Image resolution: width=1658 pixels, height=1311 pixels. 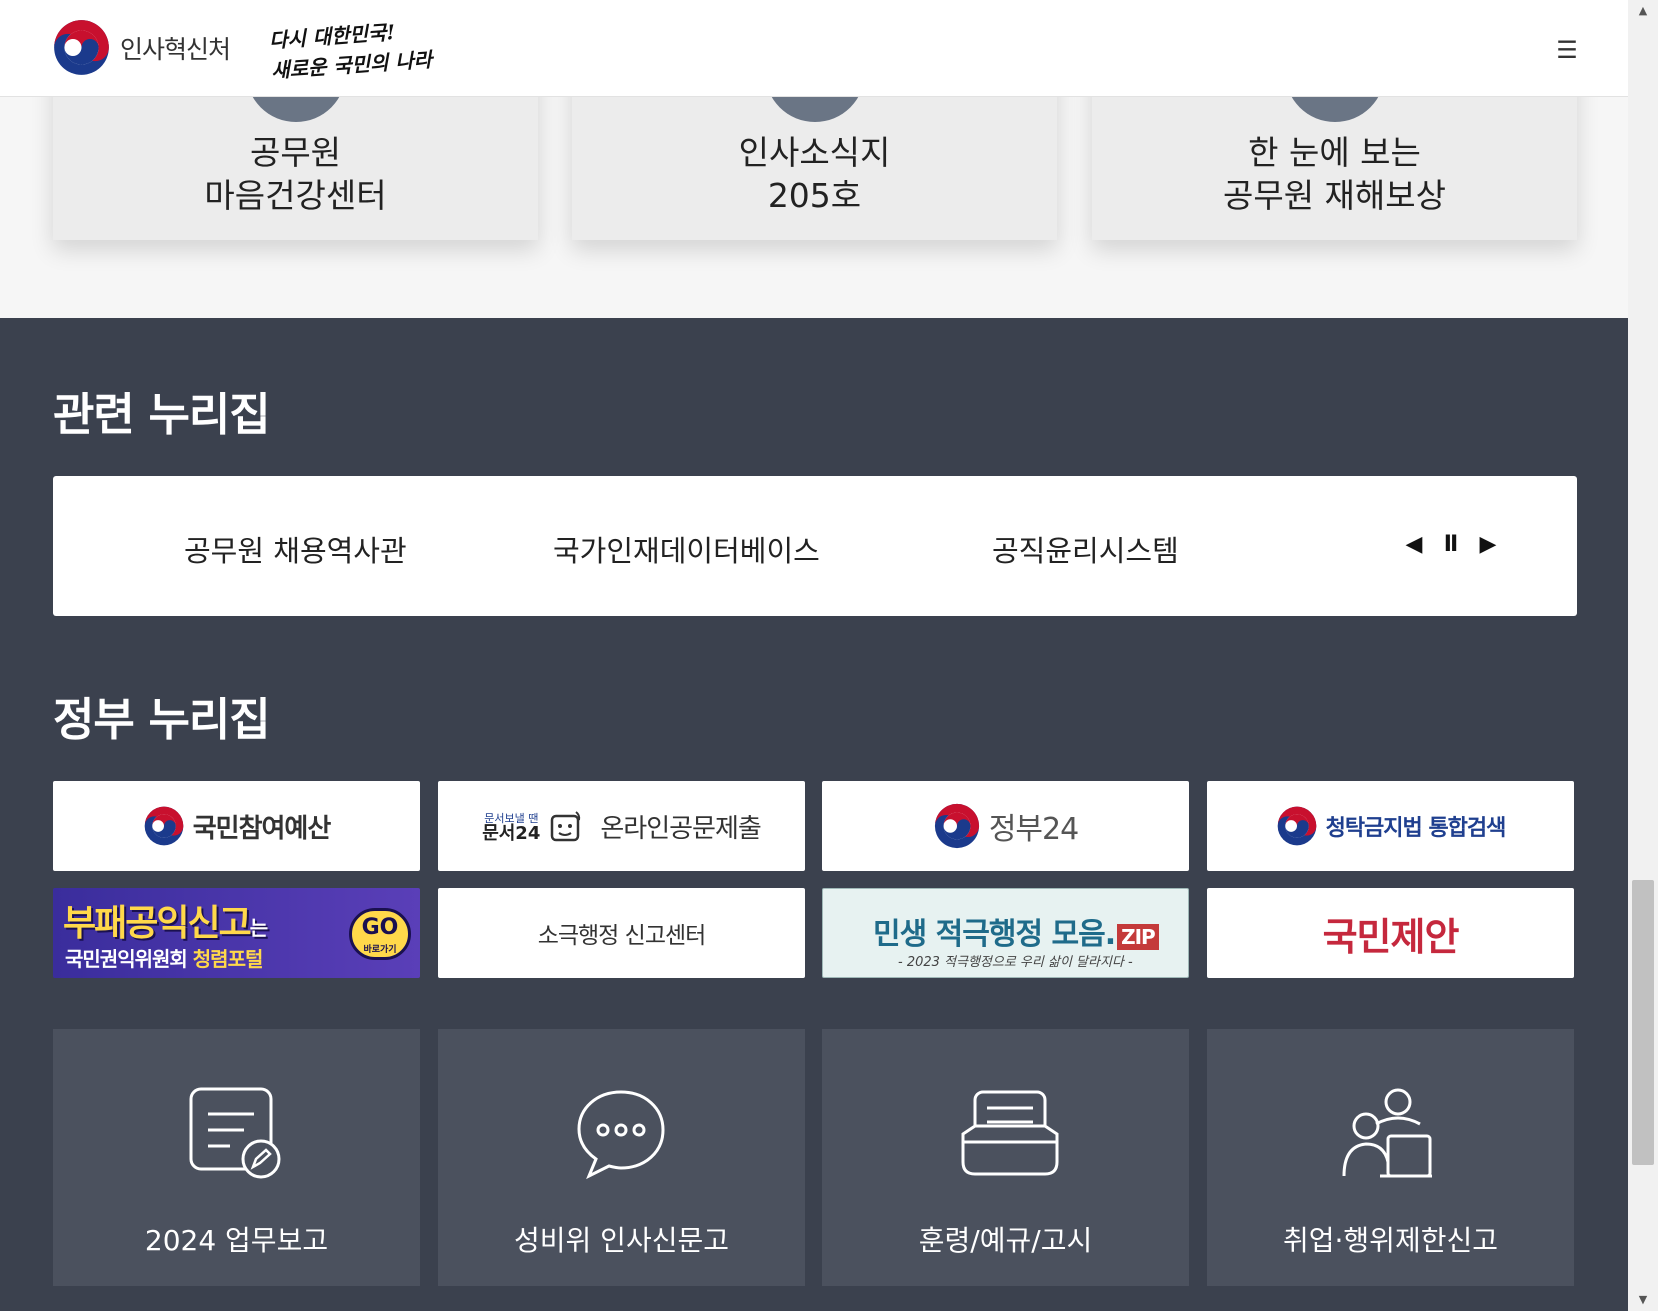 I want to click on carousel-next-icon: ▶, so click(x=1488, y=545).